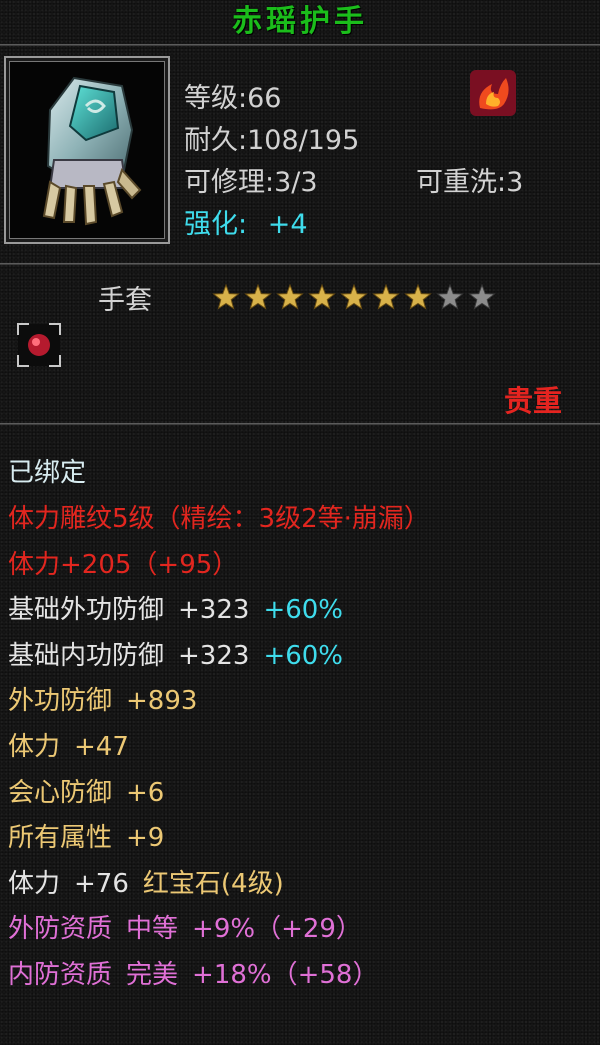 This screenshot has height=1045, width=600. I want to click on attribute-text: 红宝石(4级), so click(213, 883).